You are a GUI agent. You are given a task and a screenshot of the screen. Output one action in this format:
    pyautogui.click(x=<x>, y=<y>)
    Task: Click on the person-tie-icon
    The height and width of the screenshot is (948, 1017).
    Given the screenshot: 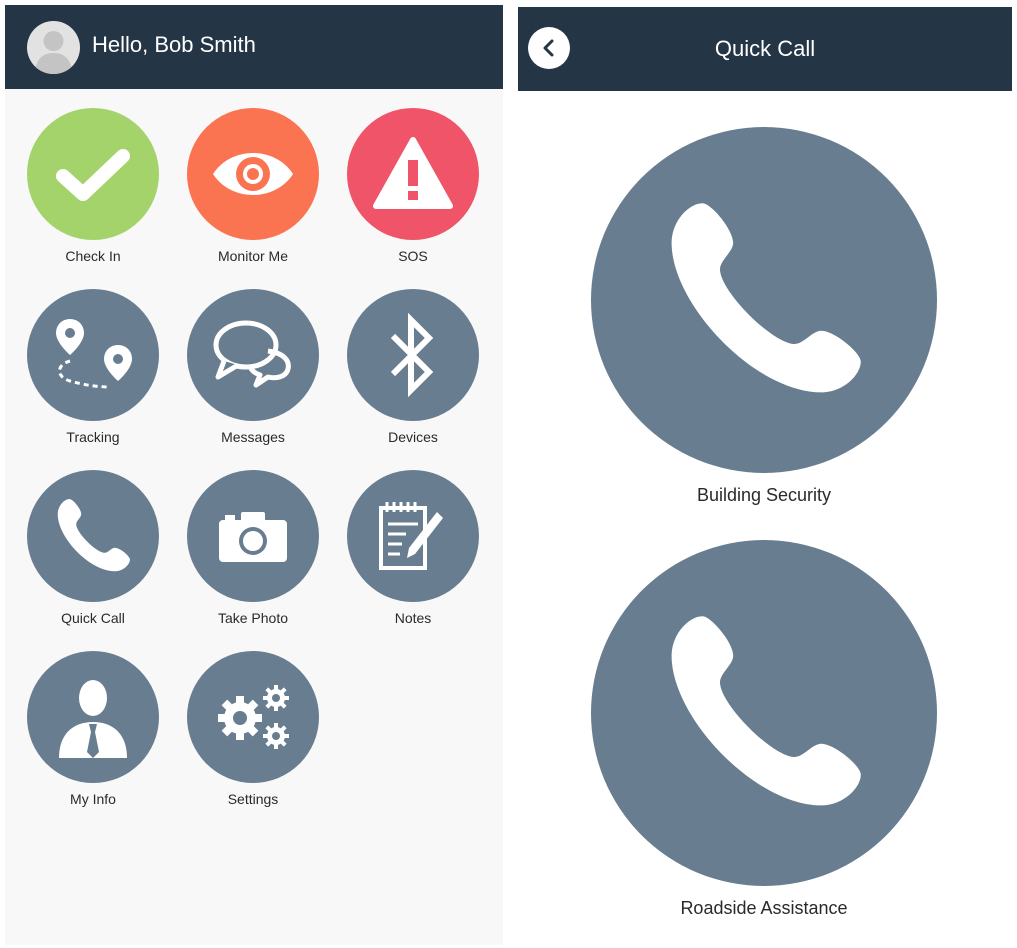 What is the action you would take?
    pyautogui.click(x=93, y=719)
    